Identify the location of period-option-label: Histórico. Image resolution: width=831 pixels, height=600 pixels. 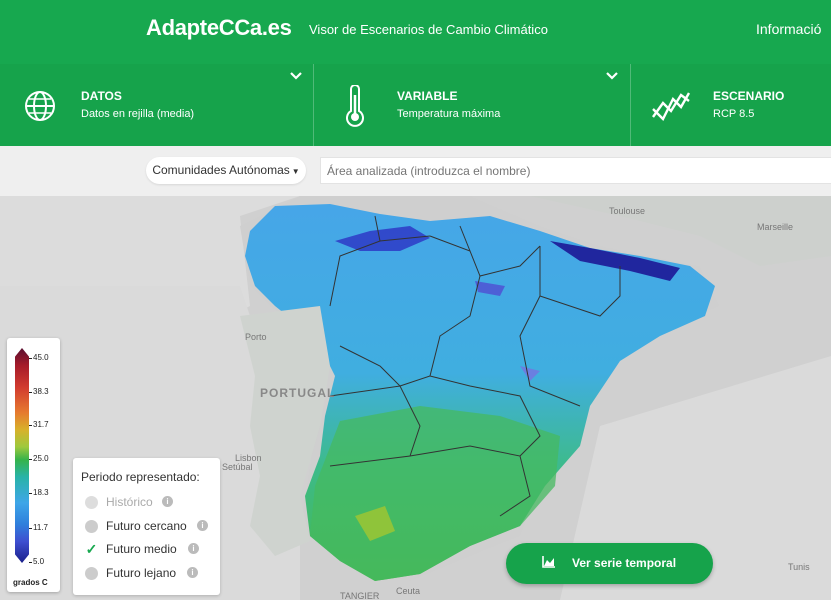
(129, 502).